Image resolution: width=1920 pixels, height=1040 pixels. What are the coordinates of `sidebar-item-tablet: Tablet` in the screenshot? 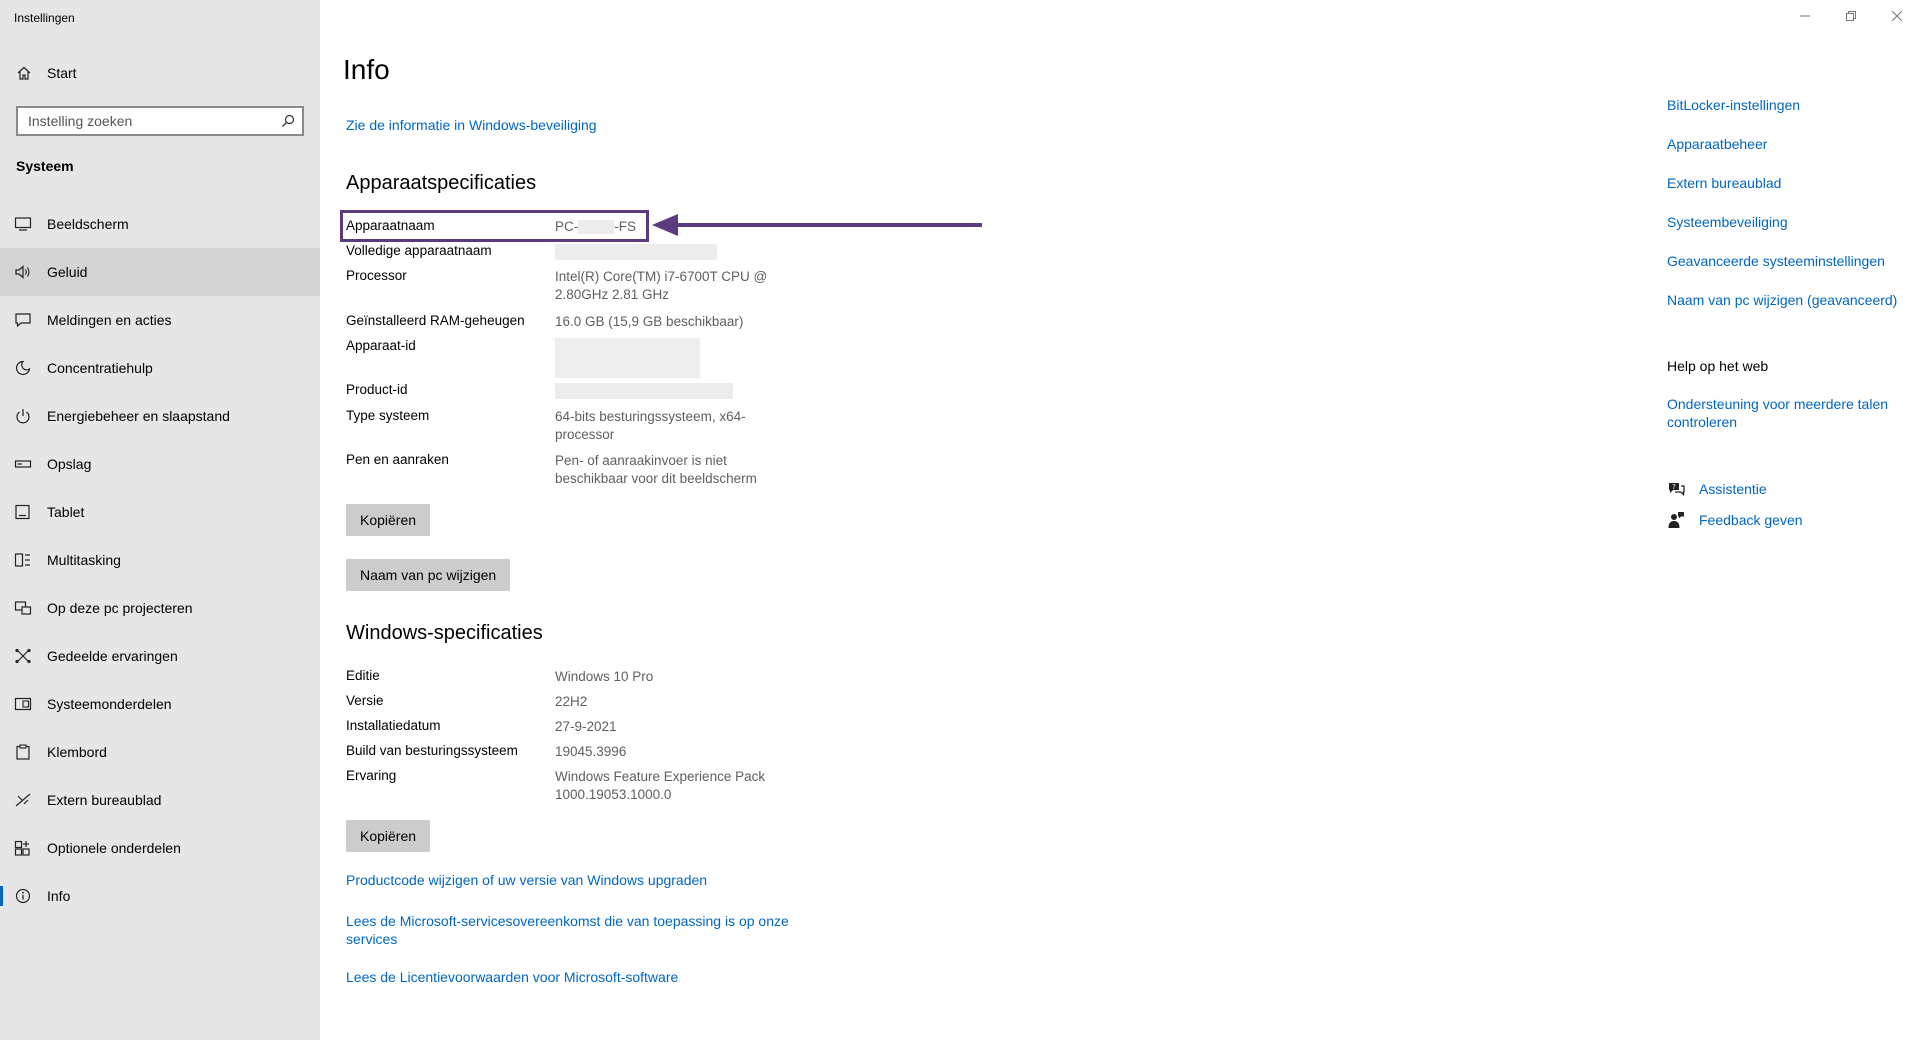 It's located at (160, 512).